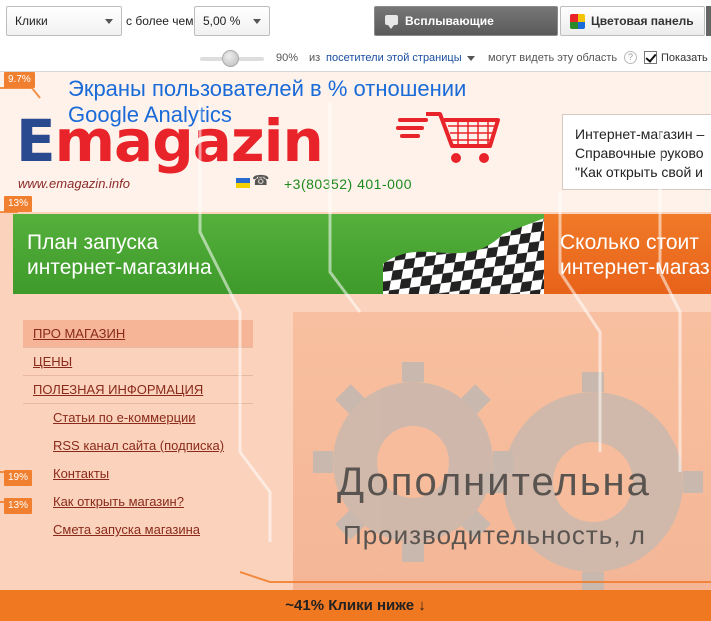  What do you see at coordinates (635, 267) in the screenshot?
I see `banner-cost-line2: интернет-магаз` at bounding box center [635, 267].